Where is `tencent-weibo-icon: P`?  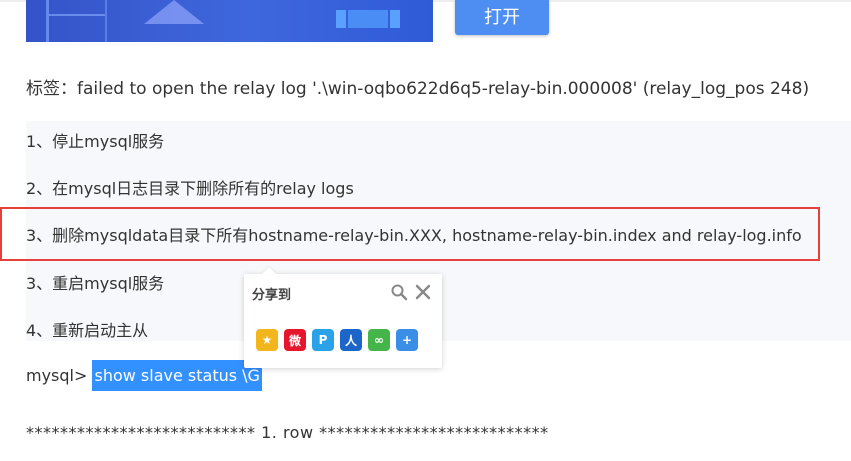 tencent-weibo-icon: P is located at coordinates (323, 340).